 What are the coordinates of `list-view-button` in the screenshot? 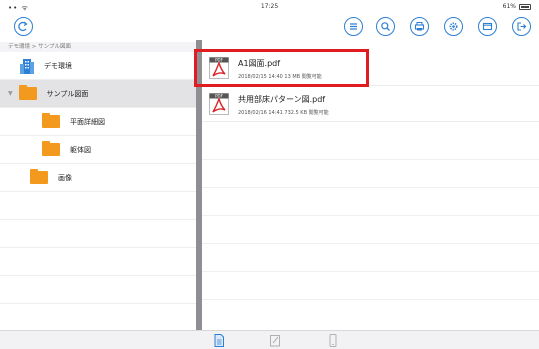 It's located at (353, 26).